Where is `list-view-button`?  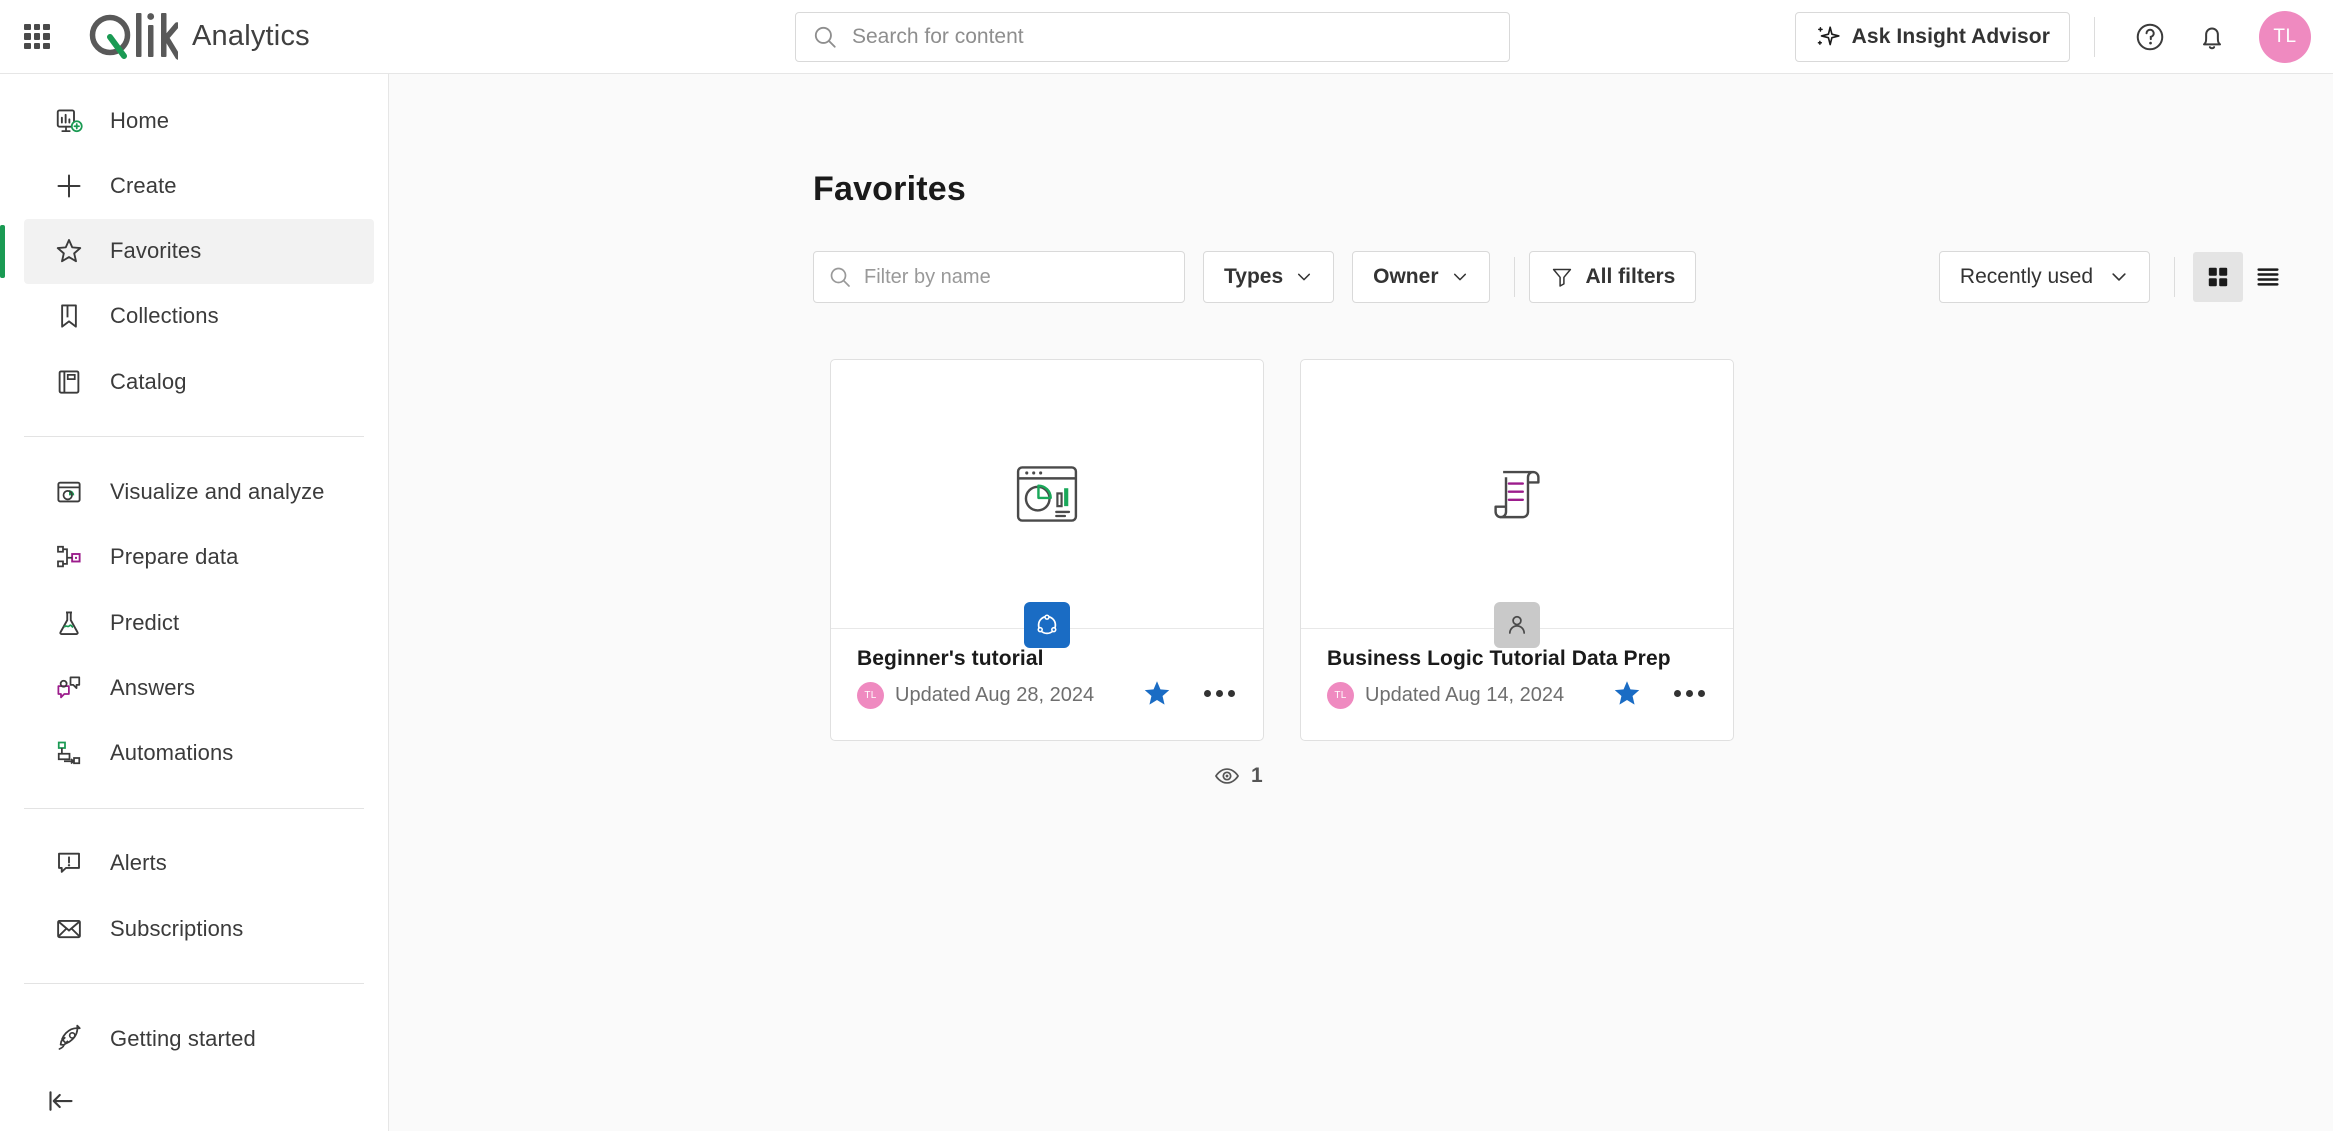 list-view-button is located at coordinates (2268, 277).